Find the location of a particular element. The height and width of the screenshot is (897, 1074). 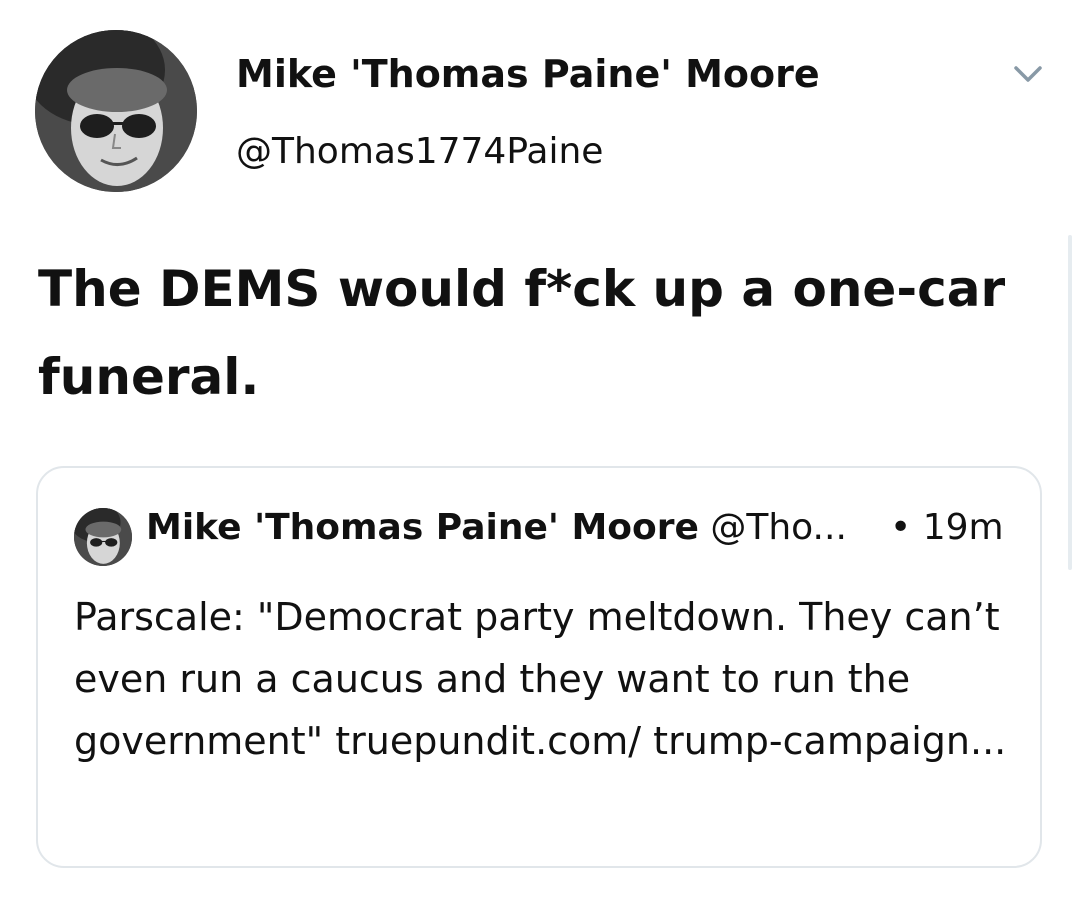

tweet-menu-button is located at coordinates (1028, 75).